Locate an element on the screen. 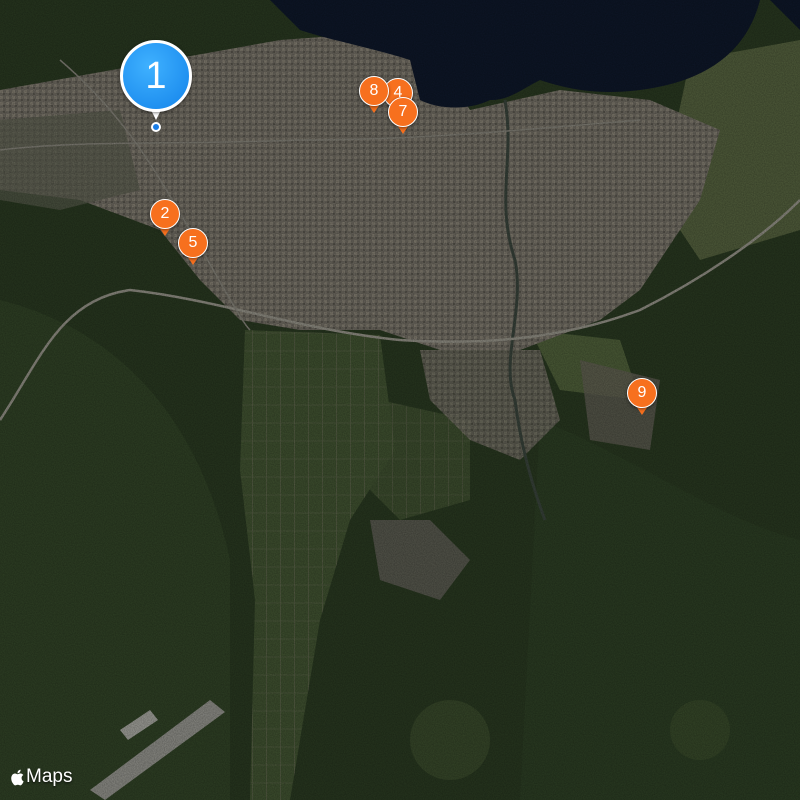 The height and width of the screenshot is (800, 800). map-pin-8: 8 is located at coordinates (374, 97).